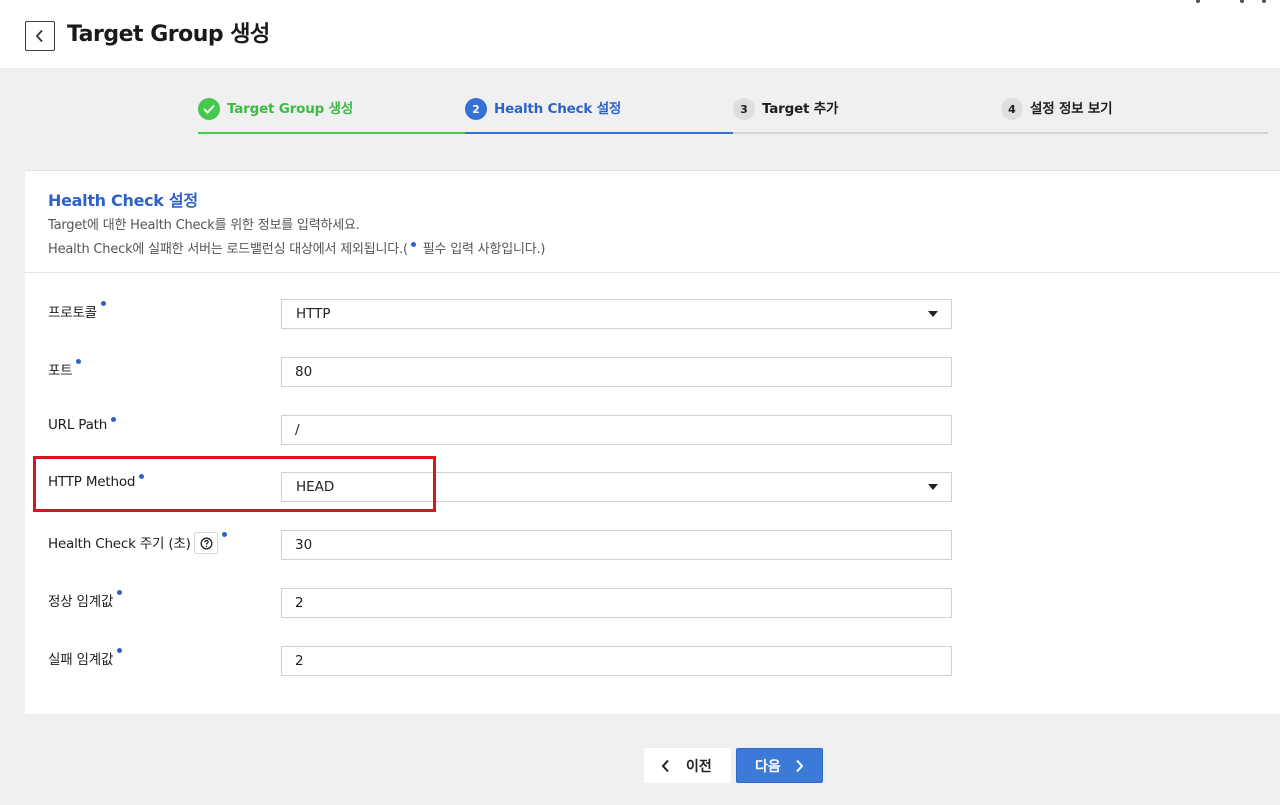  I want to click on prev-button: 이전, so click(687, 765).